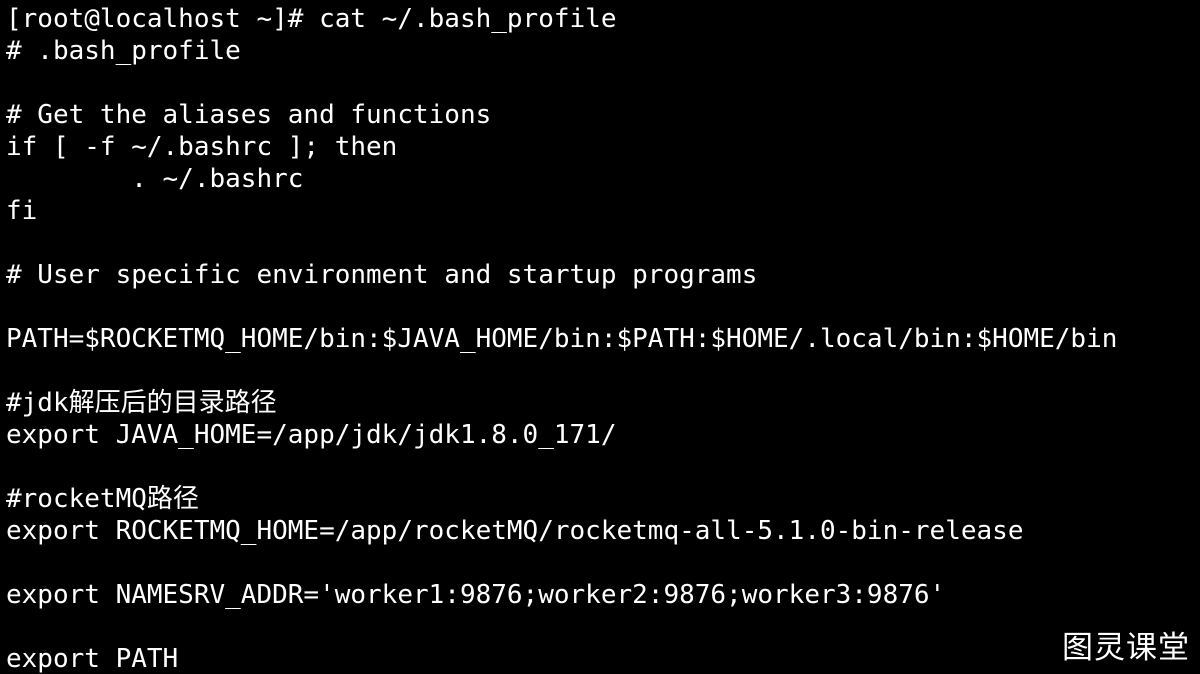 The width and height of the screenshot is (1200, 674). What do you see at coordinates (141, 403) in the screenshot?
I see `terminal-line: #jdk解压后的目录路径` at bounding box center [141, 403].